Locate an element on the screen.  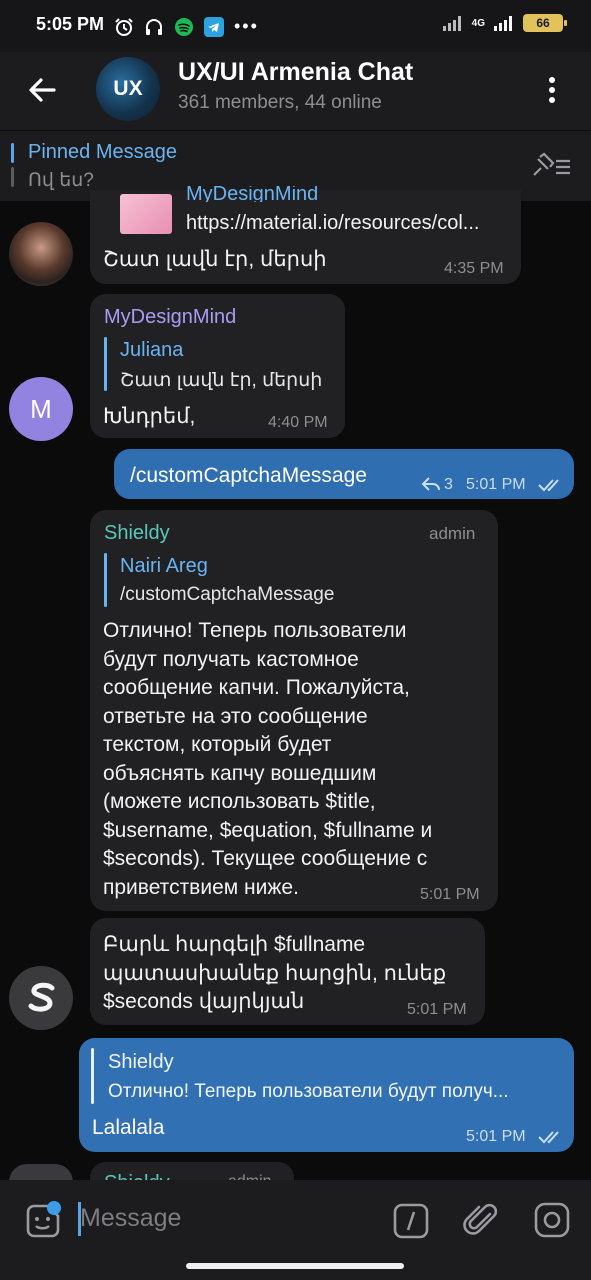
spotify-icon is located at coordinates (184, 26).